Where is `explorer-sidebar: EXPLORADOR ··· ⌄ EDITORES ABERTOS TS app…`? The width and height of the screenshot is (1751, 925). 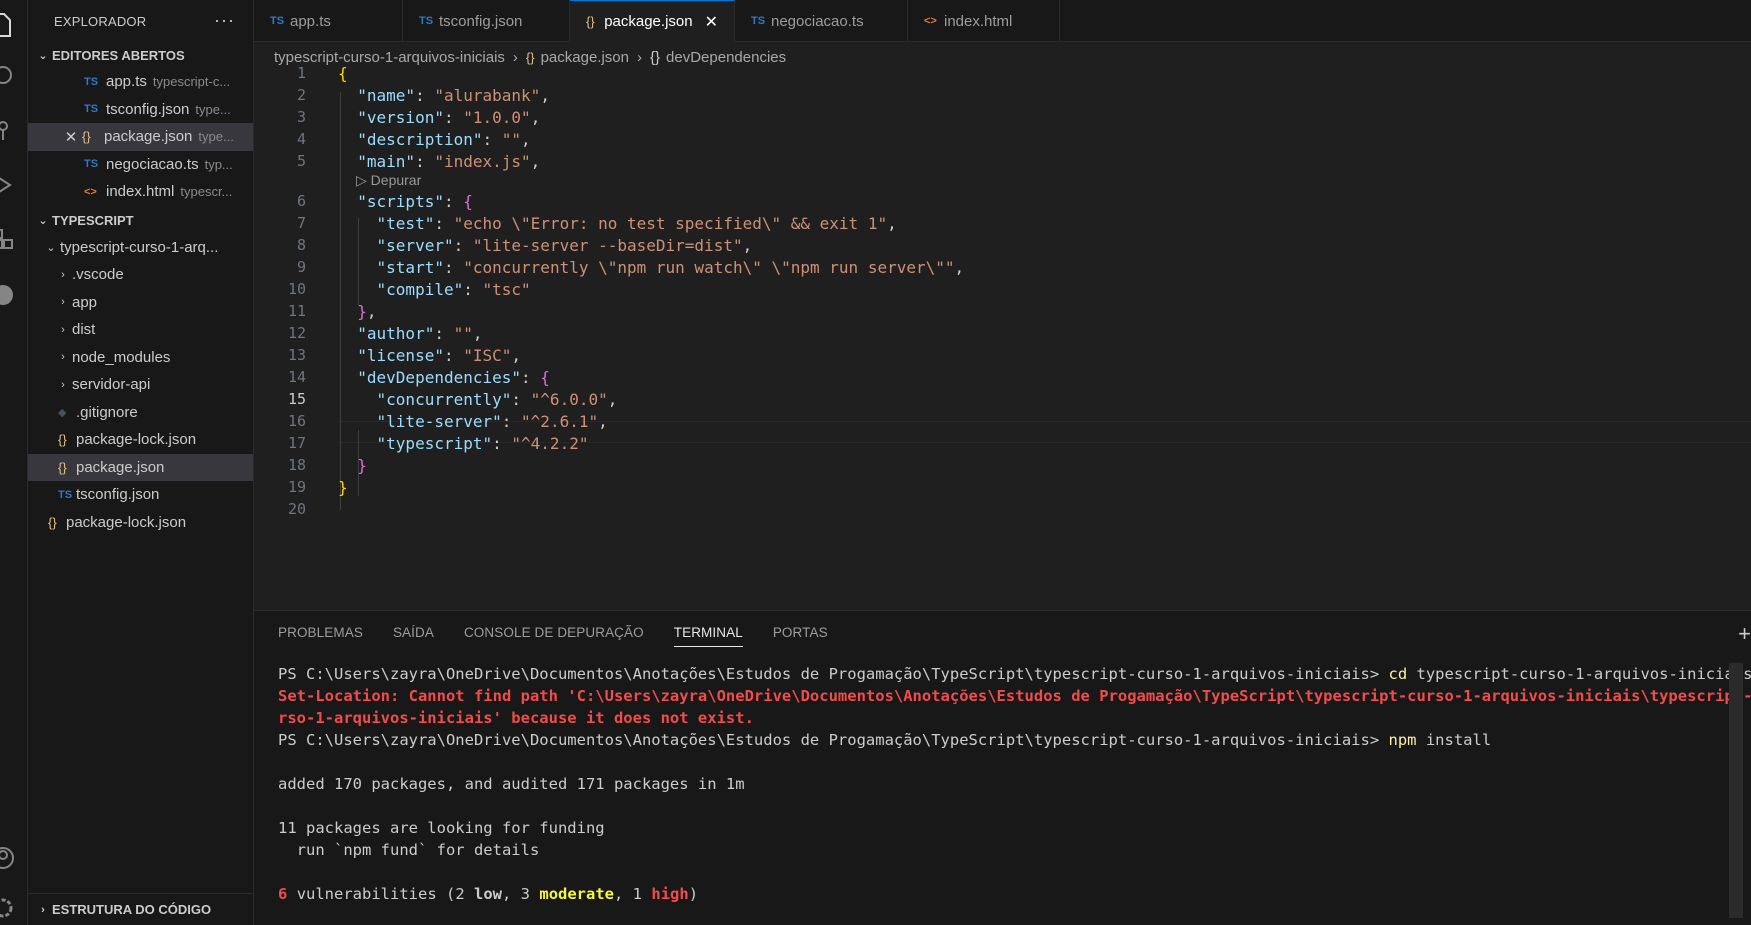 explorer-sidebar: EXPLORADOR ··· ⌄ EDITORES ABERTOS TS app… is located at coordinates (141, 462).